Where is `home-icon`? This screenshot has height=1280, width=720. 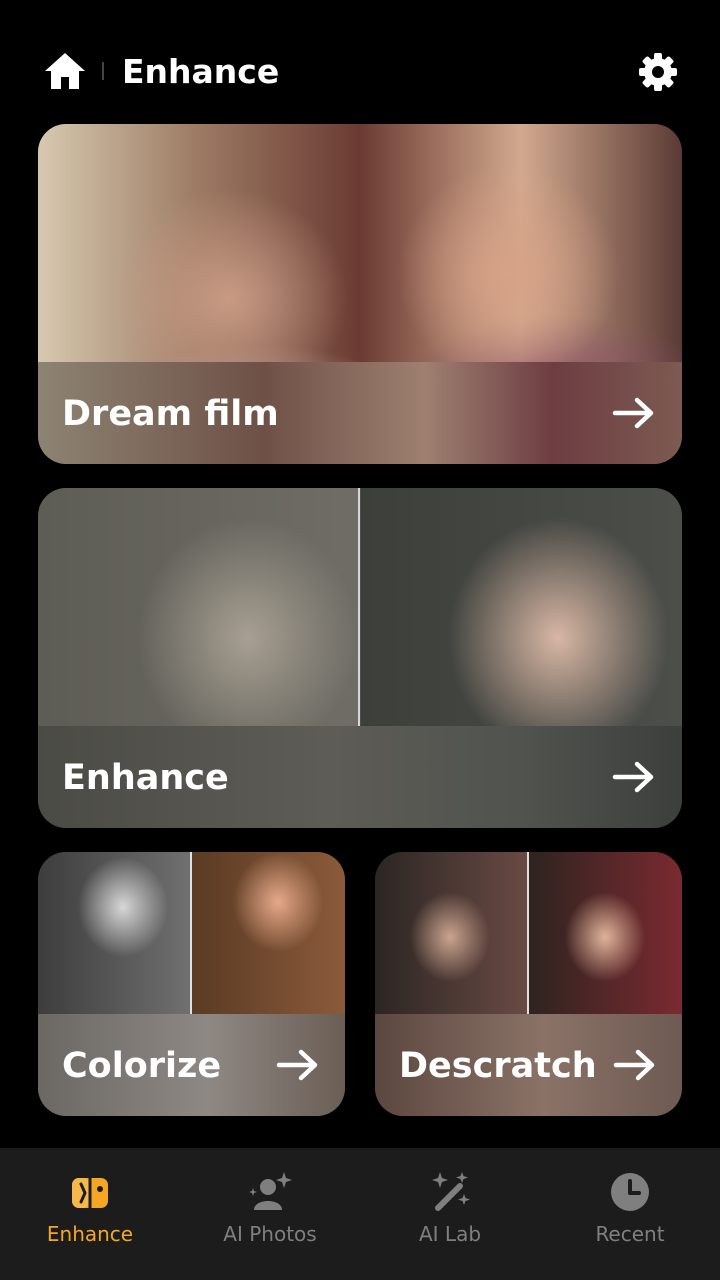 home-icon is located at coordinates (65, 71).